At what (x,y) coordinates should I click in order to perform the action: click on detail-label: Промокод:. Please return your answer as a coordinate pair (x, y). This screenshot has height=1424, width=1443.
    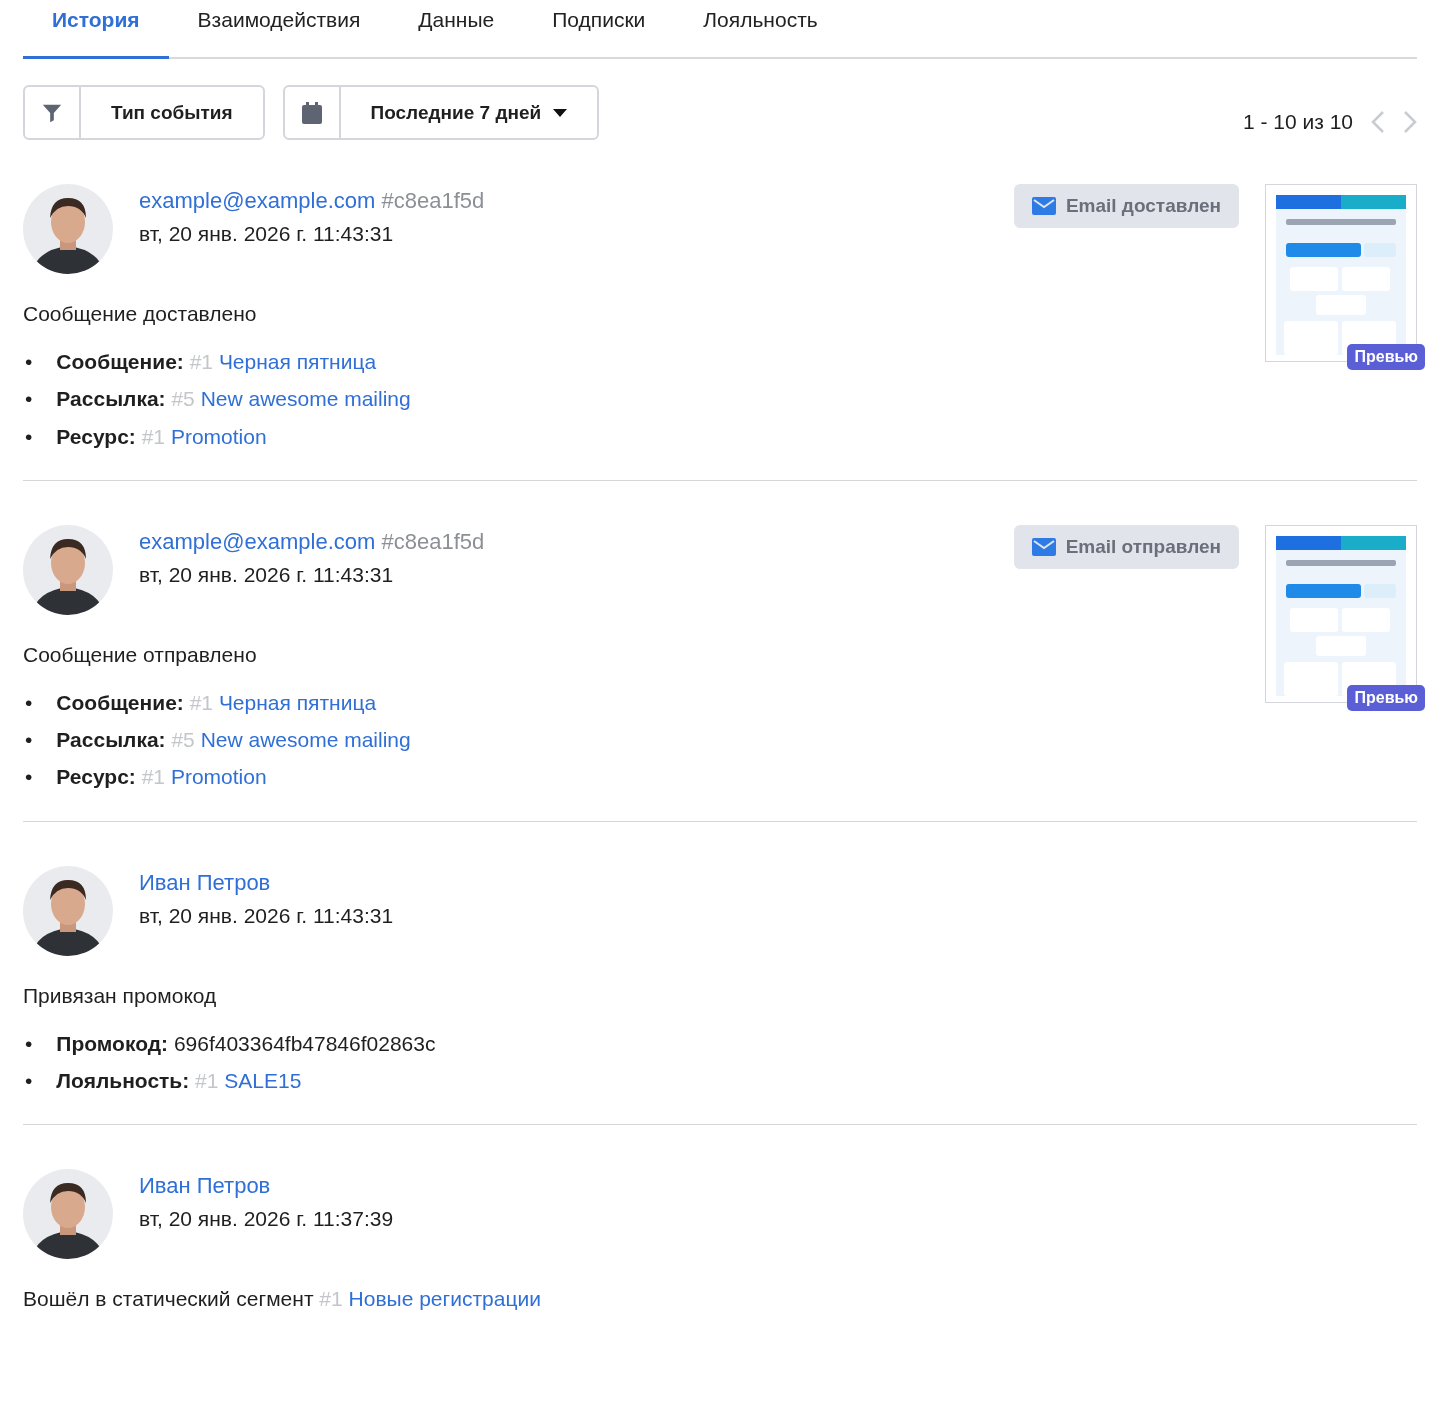
    Looking at the image, I should click on (112, 1043).